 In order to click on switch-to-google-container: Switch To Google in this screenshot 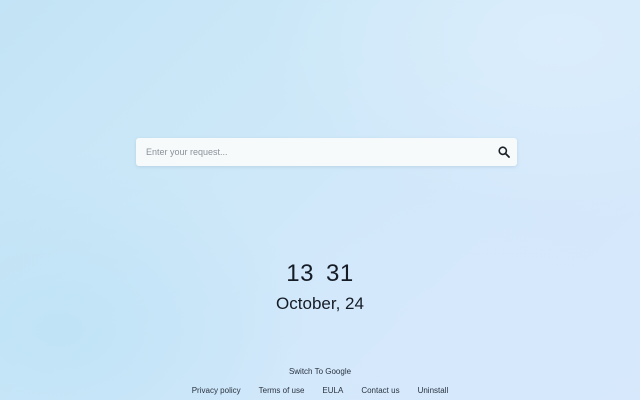, I will do `click(320, 371)`.